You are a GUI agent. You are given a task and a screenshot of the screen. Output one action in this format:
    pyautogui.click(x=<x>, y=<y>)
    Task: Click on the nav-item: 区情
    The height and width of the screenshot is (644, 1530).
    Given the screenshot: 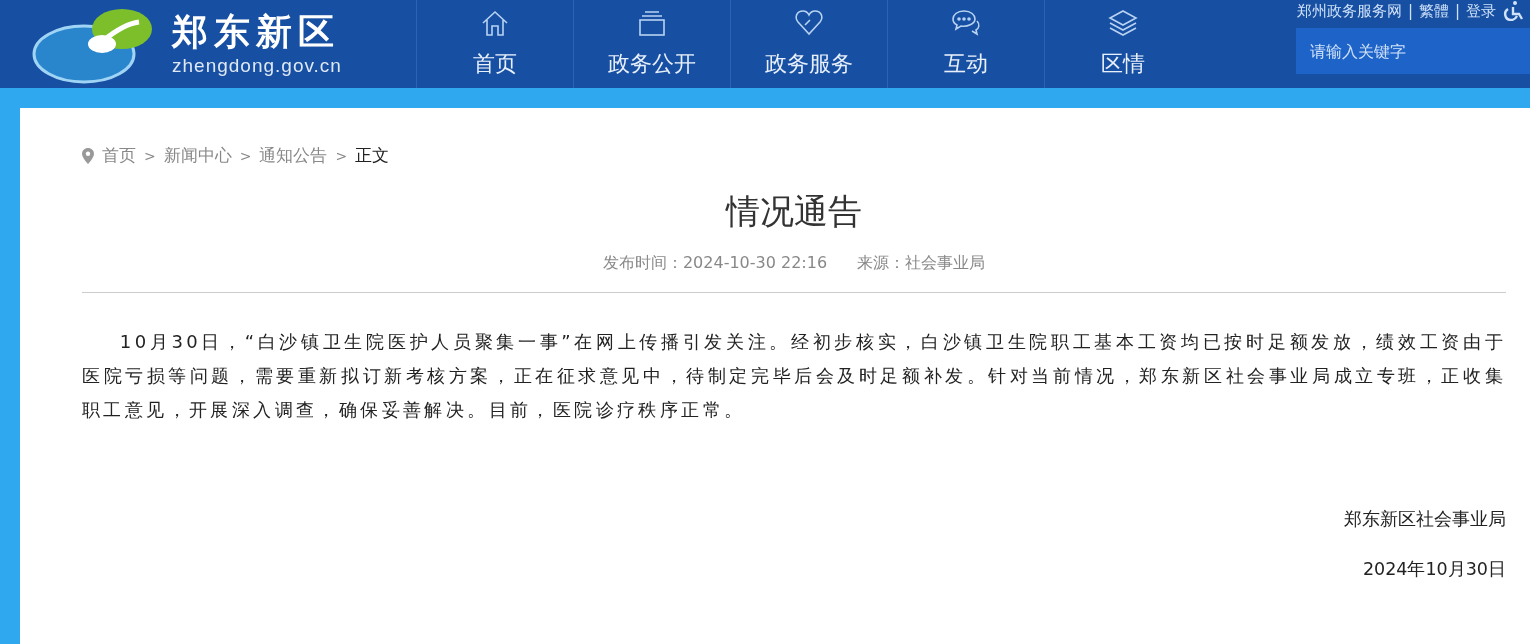 What is the action you would take?
    pyautogui.click(x=1122, y=44)
    